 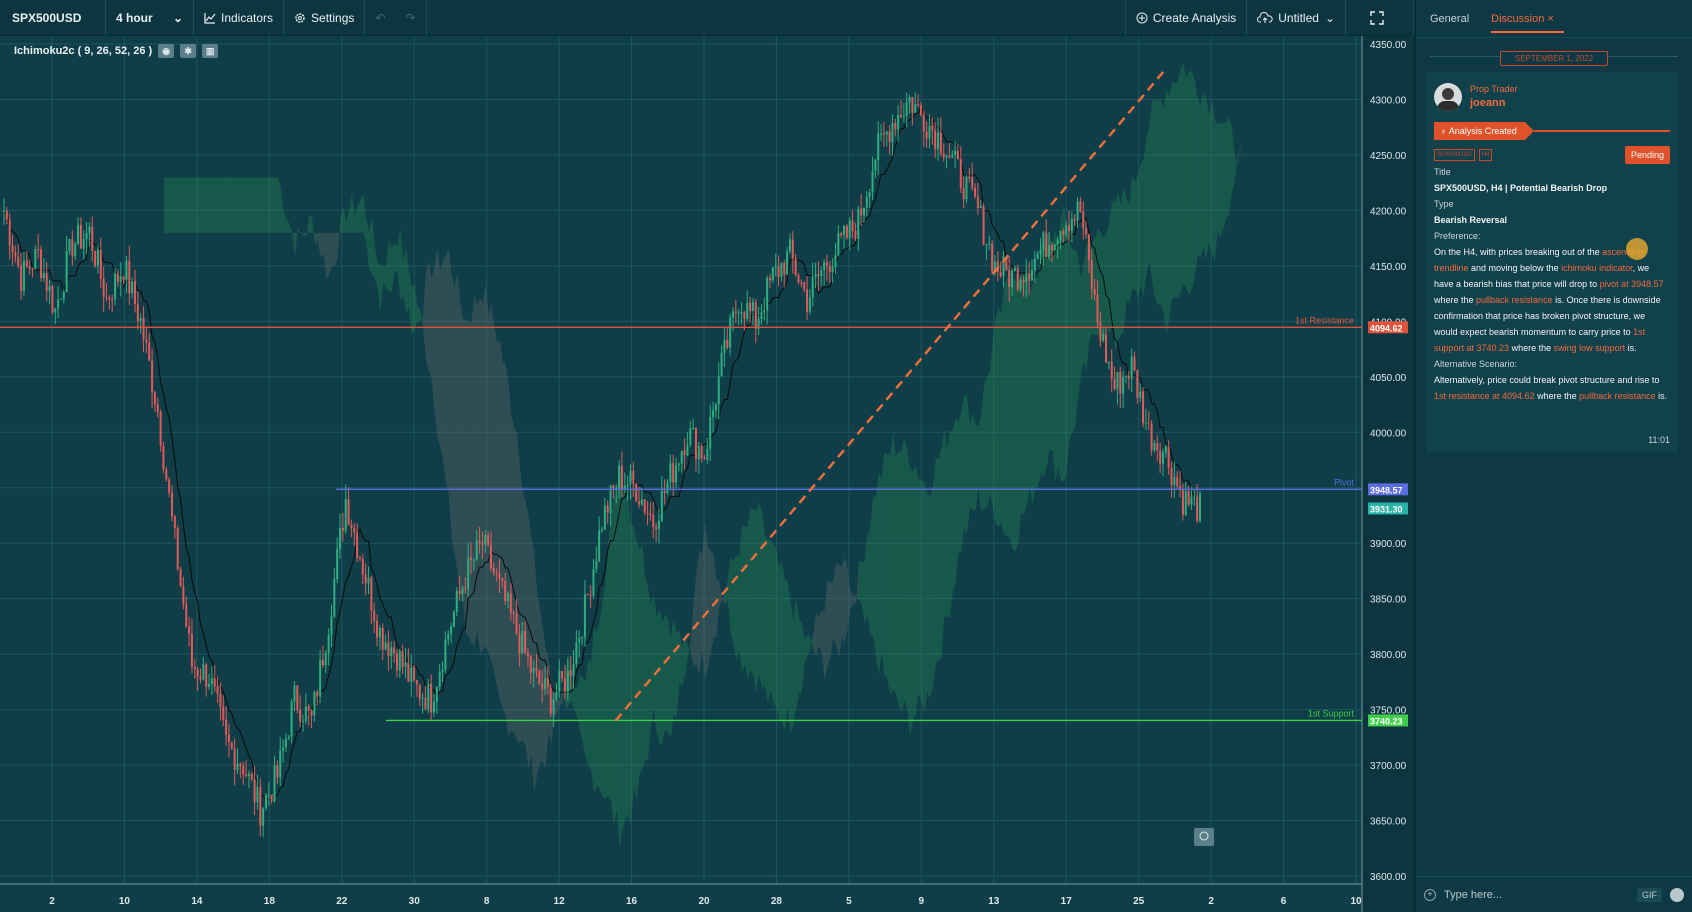 I want to click on trash-icon: ▥, so click(x=210, y=51).